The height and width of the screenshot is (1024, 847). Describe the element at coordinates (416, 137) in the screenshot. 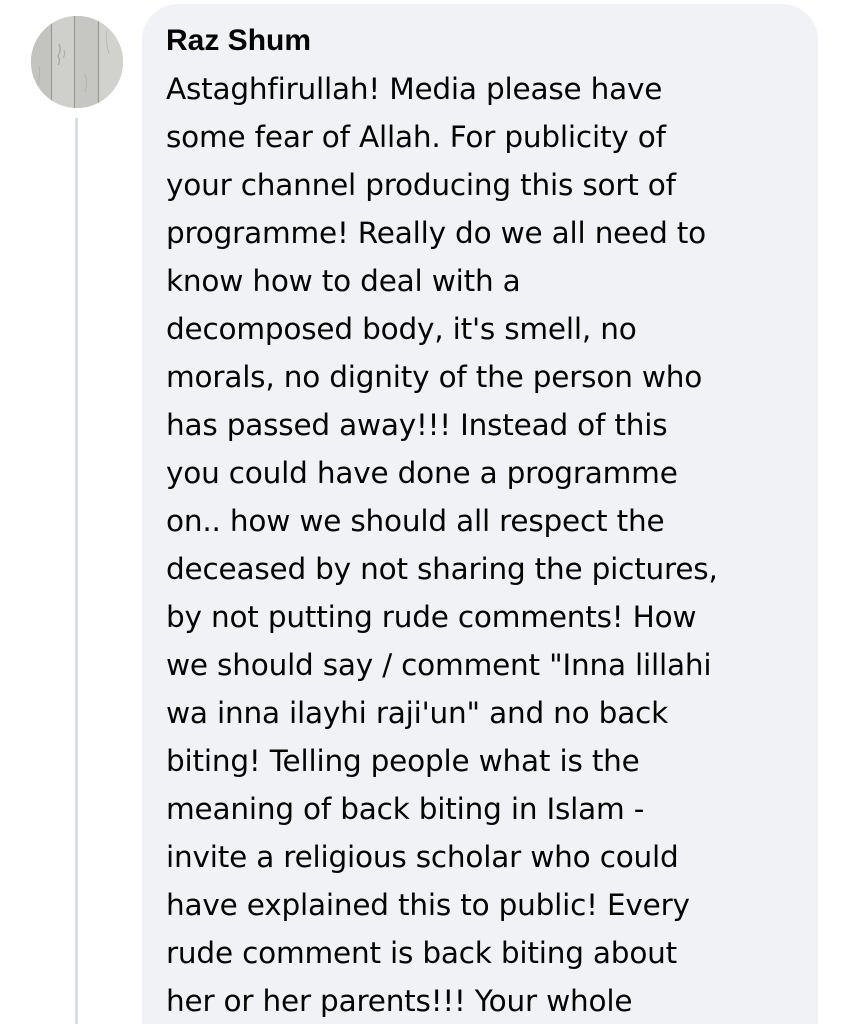

I see `comment-text-line: some fear of Allah. For publicity of` at that location.